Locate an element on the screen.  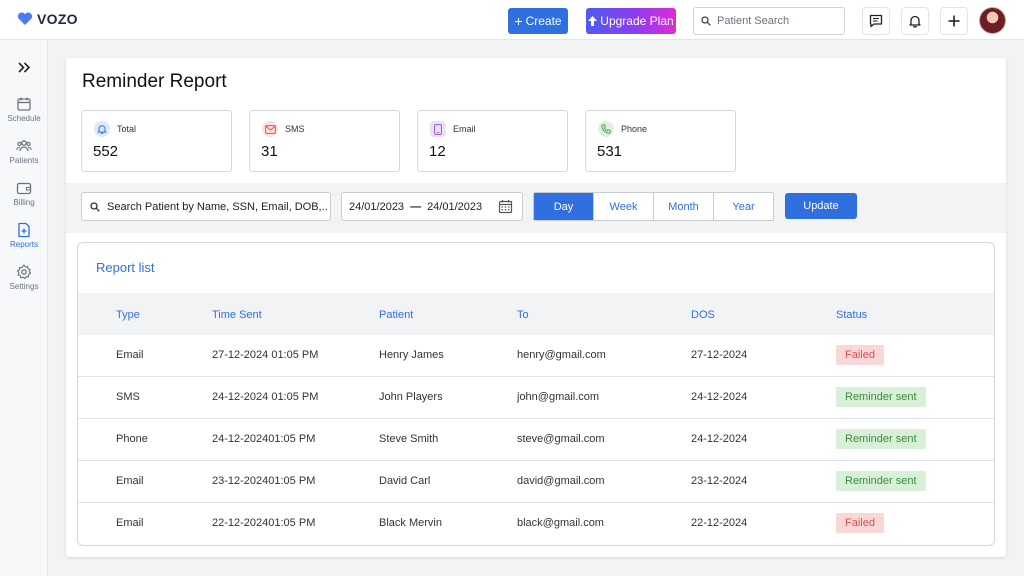
cell-dos: 27-12-2024 is located at coordinates (719, 355).